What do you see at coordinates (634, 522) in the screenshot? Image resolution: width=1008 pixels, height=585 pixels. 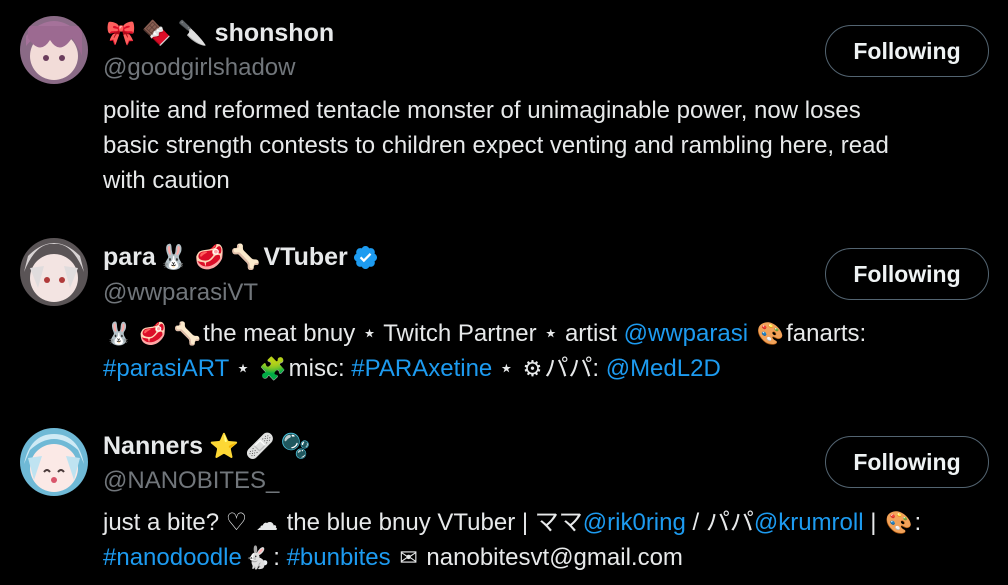 I see `mention-link: @rik0ring` at bounding box center [634, 522].